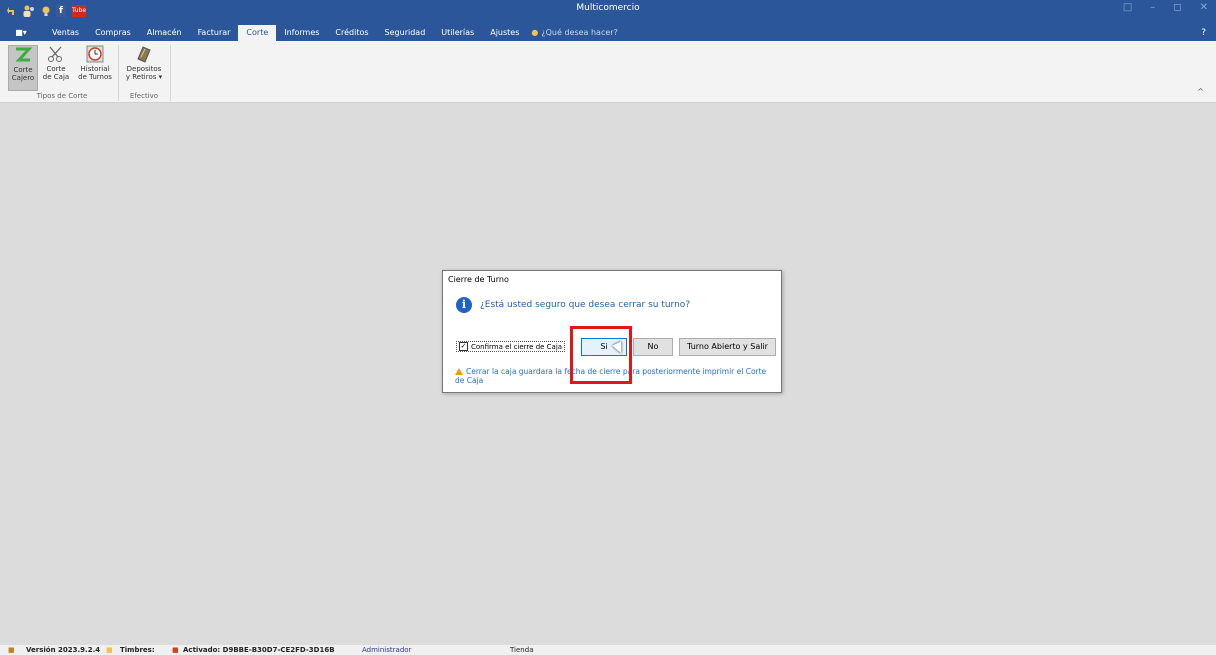  I want to click on file-menu-button: ■▾, so click(21, 33).